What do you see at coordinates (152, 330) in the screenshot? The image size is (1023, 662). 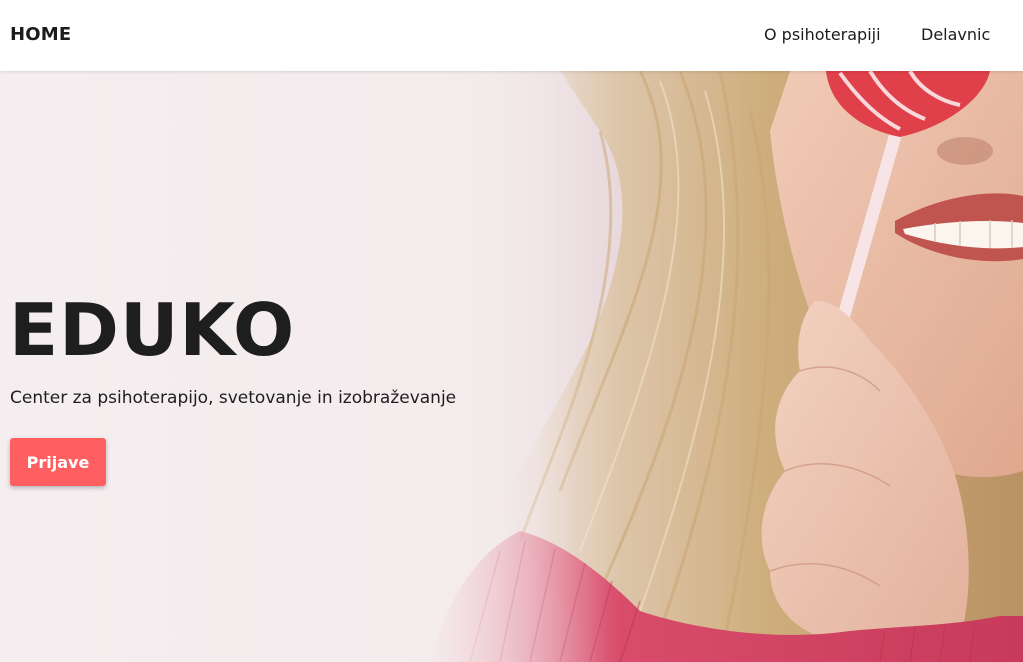 I see `hero-title: EDUKO` at bounding box center [152, 330].